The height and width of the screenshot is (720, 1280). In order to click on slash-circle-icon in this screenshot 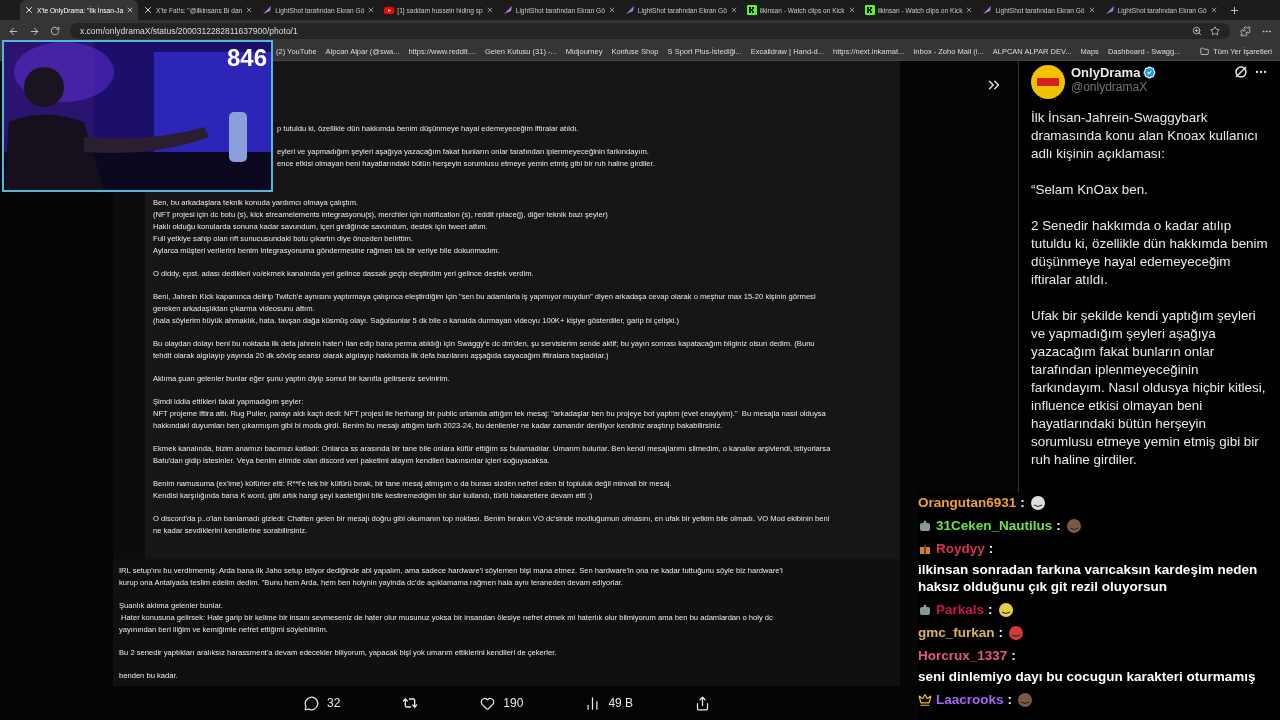, I will do `click(1241, 72)`.